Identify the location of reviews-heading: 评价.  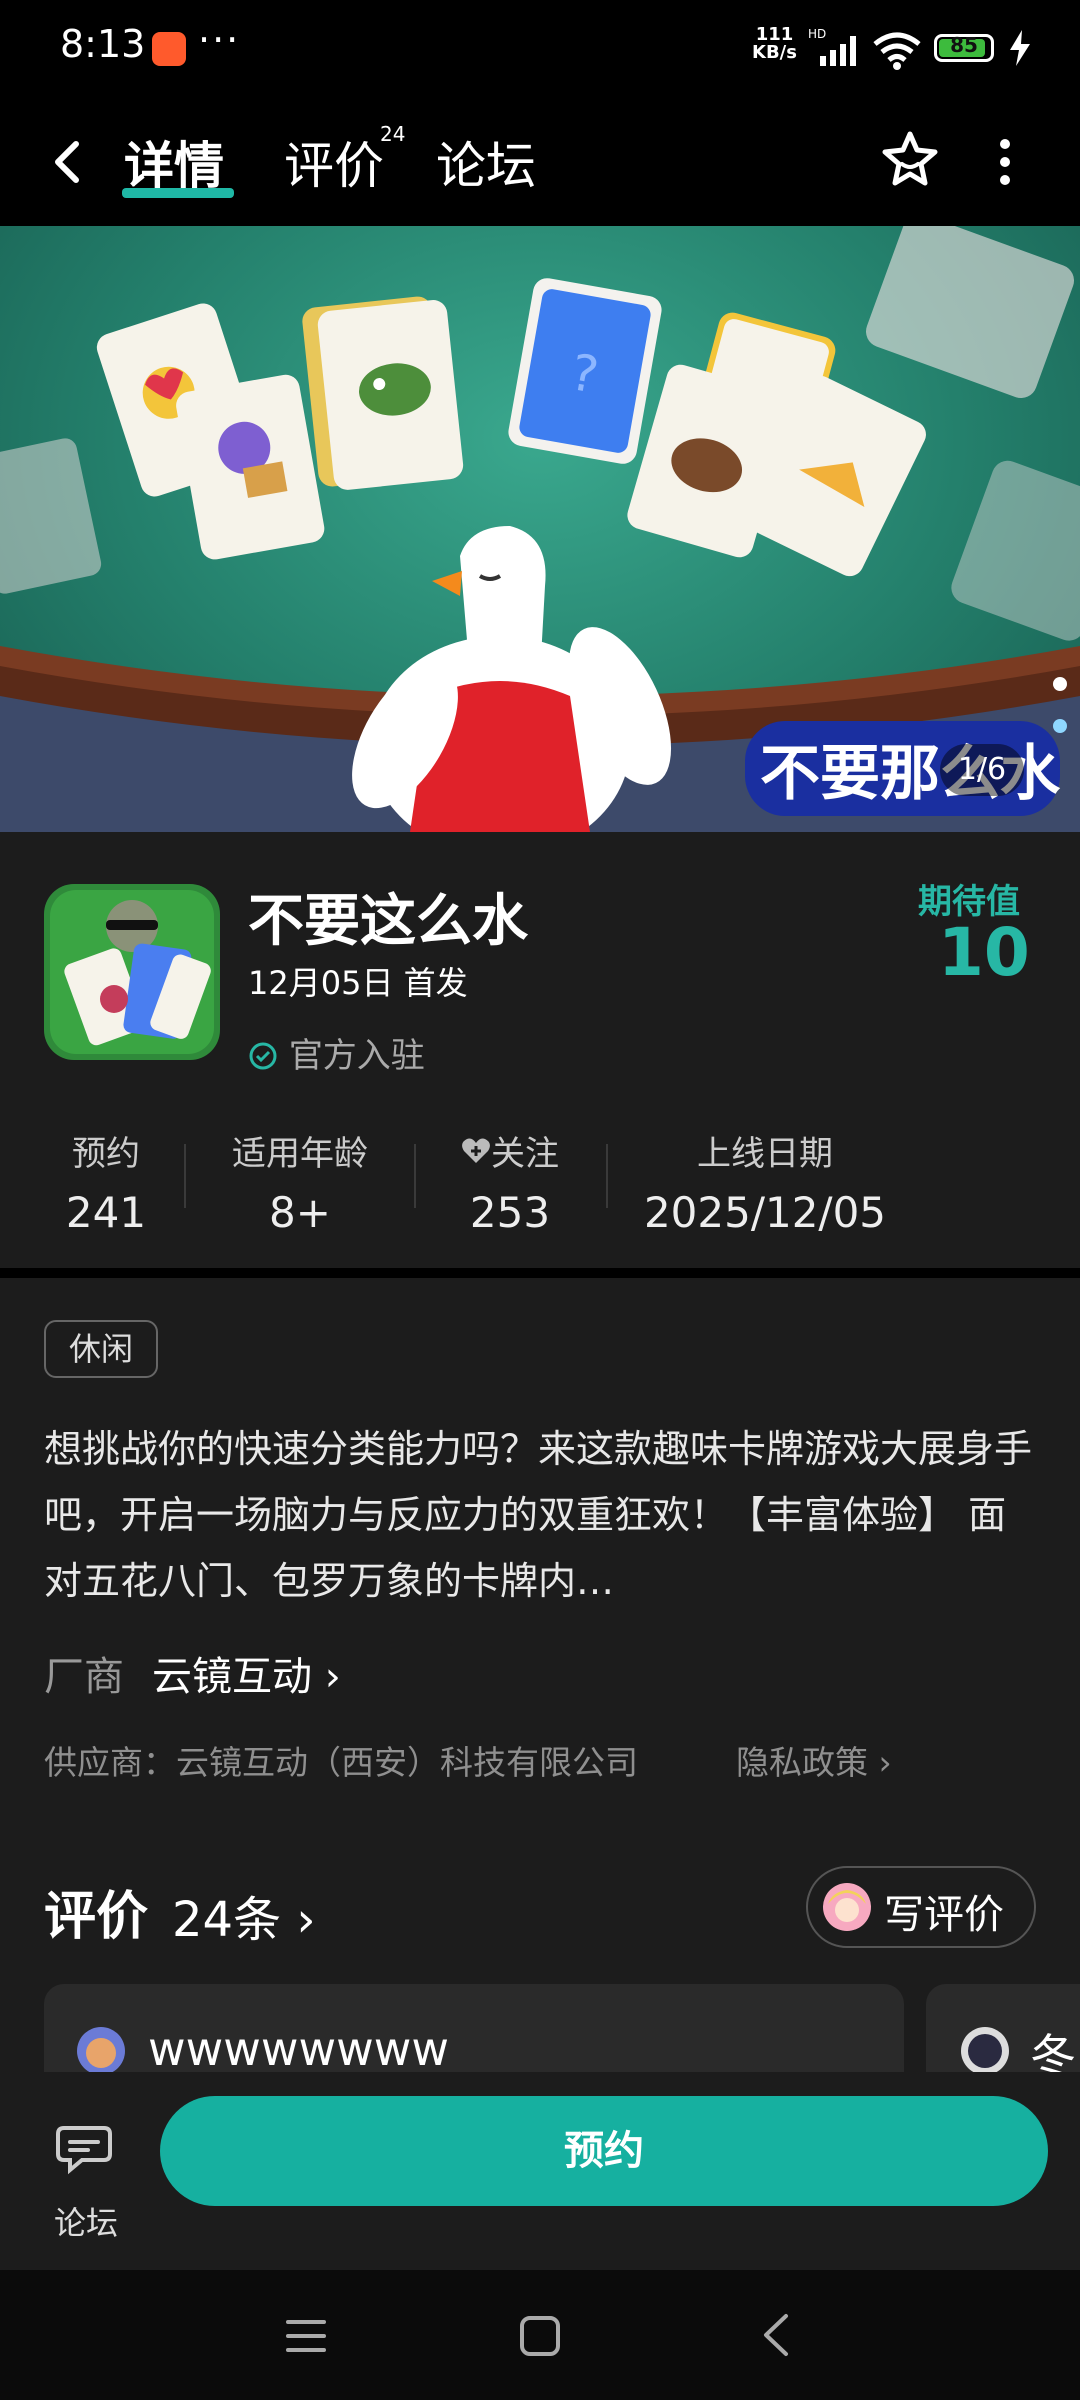
(96, 1911).